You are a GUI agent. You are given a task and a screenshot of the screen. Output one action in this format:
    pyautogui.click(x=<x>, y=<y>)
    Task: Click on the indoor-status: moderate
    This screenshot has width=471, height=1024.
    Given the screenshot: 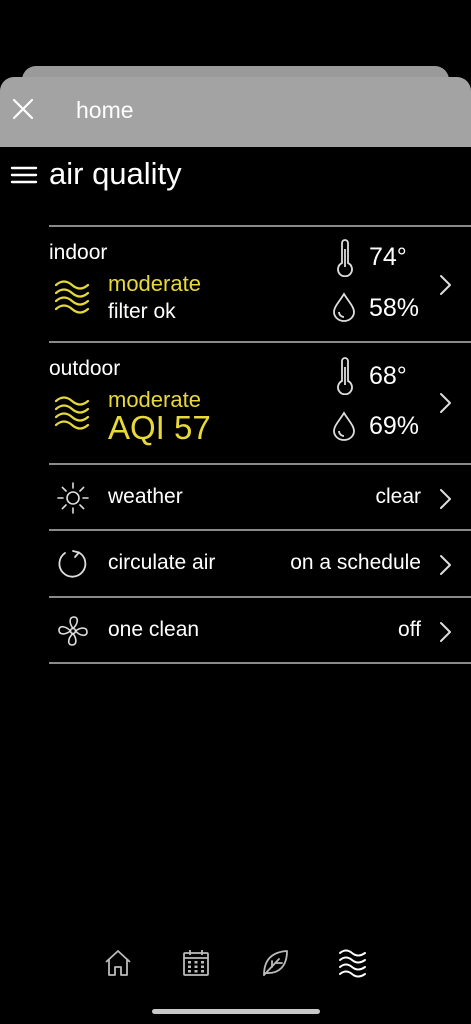 What is the action you would take?
    pyautogui.click(x=154, y=283)
    